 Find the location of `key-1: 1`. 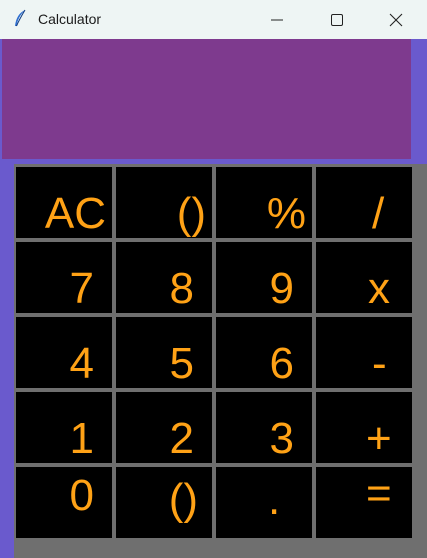

key-1: 1 is located at coordinates (64, 427).